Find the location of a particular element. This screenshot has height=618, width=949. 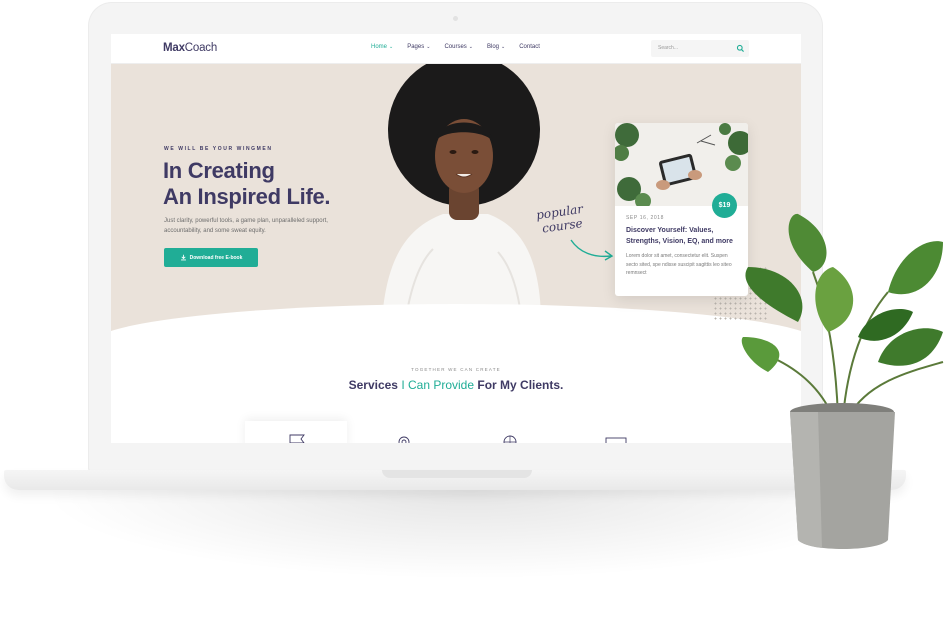

course-price-badge: $19 is located at coordinates (724, 205).